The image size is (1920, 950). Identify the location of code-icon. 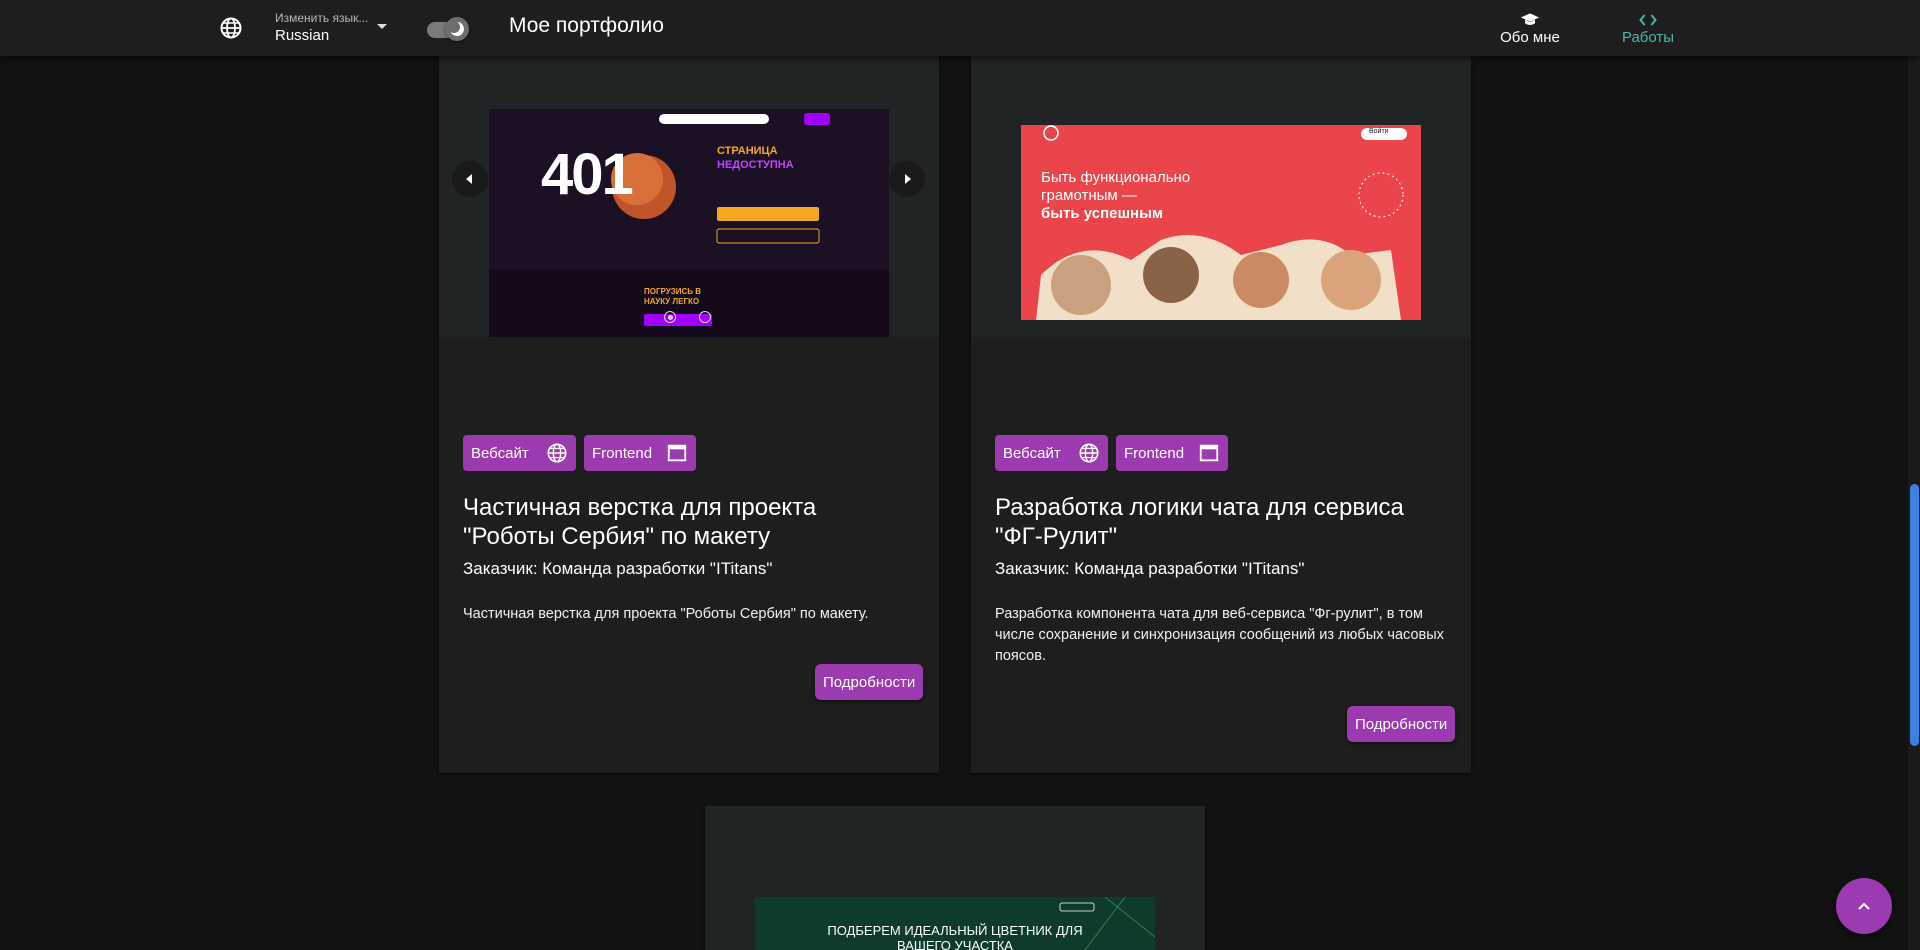
(1648, 20).